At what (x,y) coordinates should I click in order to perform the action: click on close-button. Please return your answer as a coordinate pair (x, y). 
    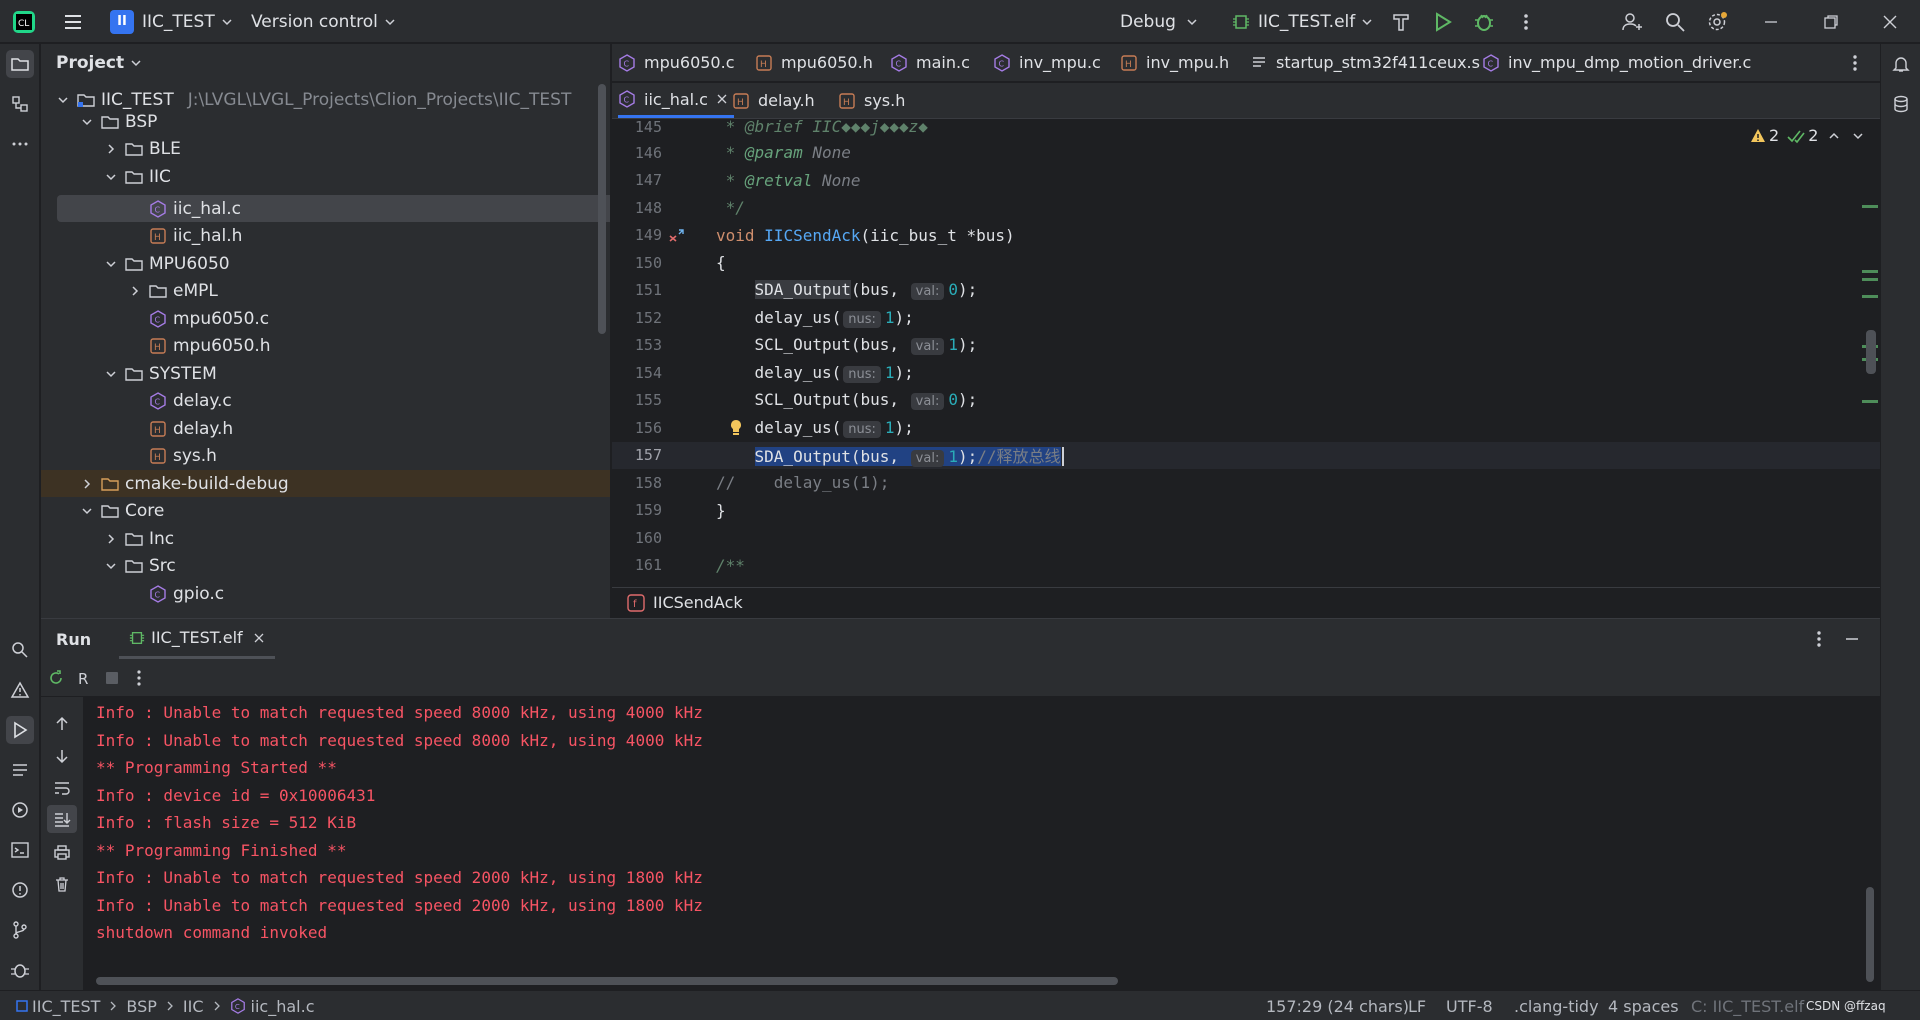
    Looking at the image, I should click on (1890, 21).